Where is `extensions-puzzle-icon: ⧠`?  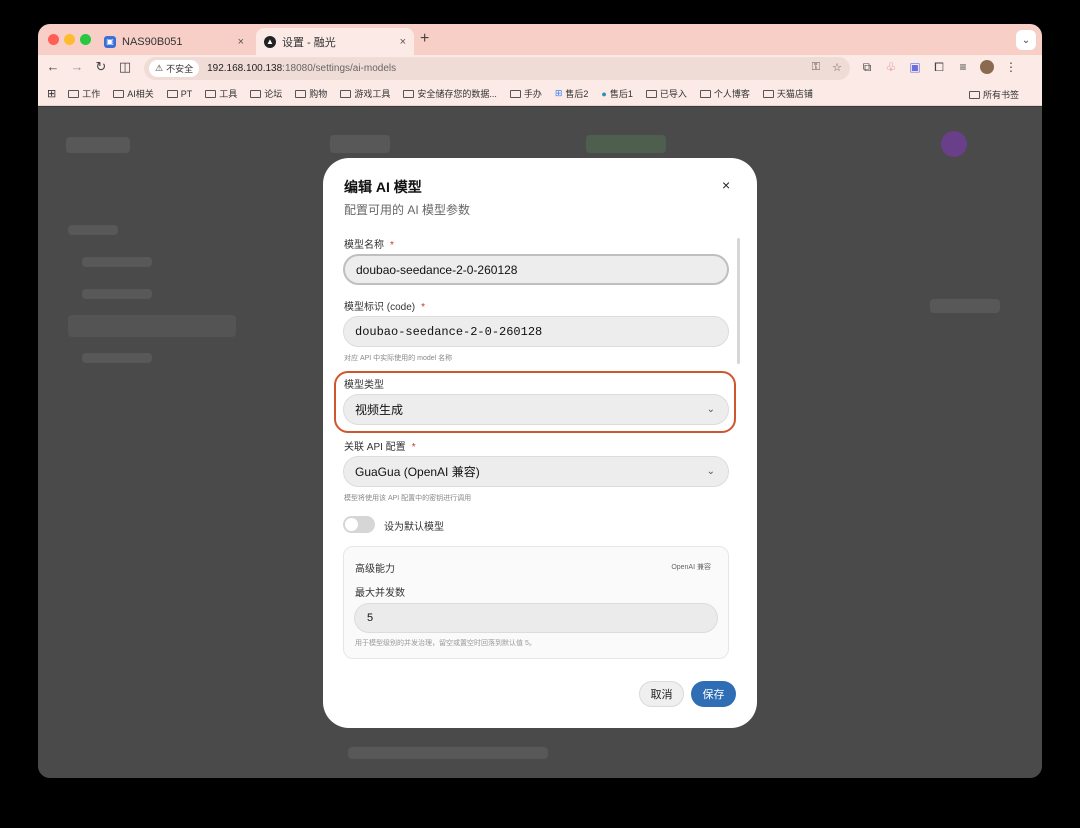
extensions-puzzle-icon: ⧠ is located at coordinates (939, 67).